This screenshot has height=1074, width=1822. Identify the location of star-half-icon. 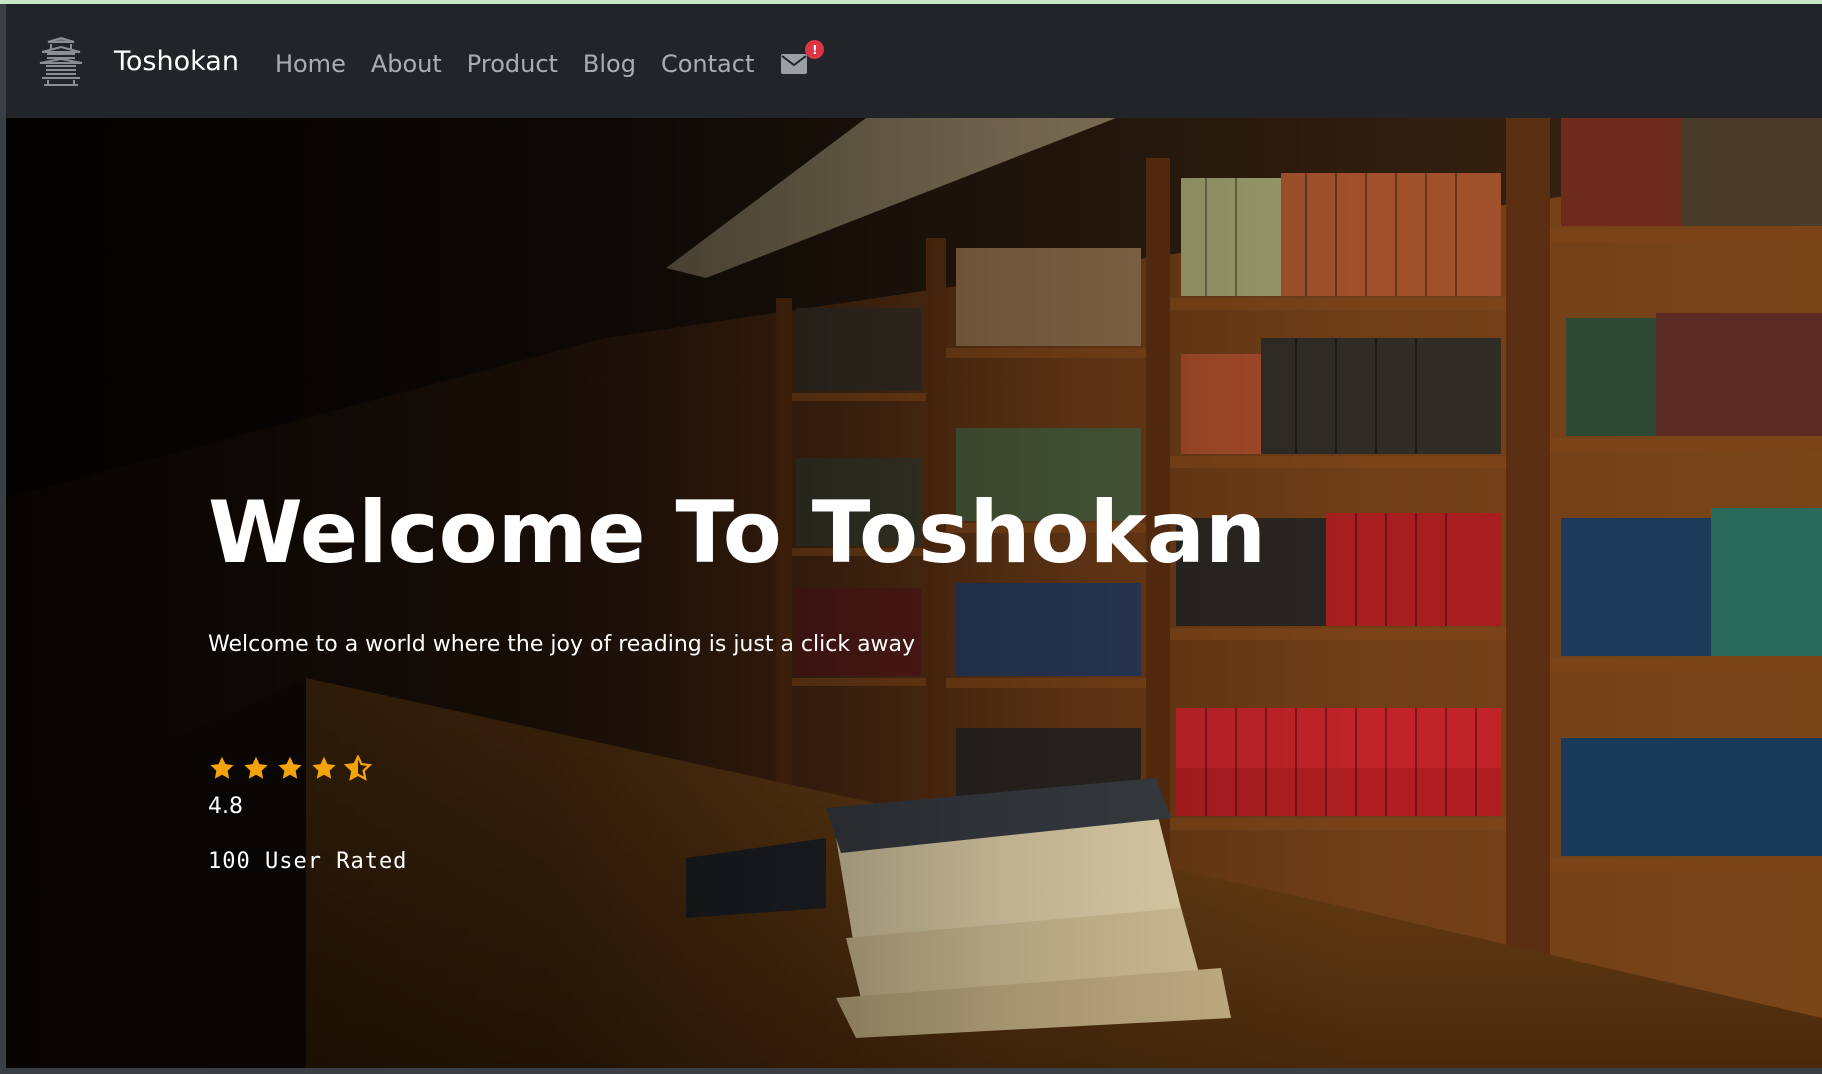
(358, 768).